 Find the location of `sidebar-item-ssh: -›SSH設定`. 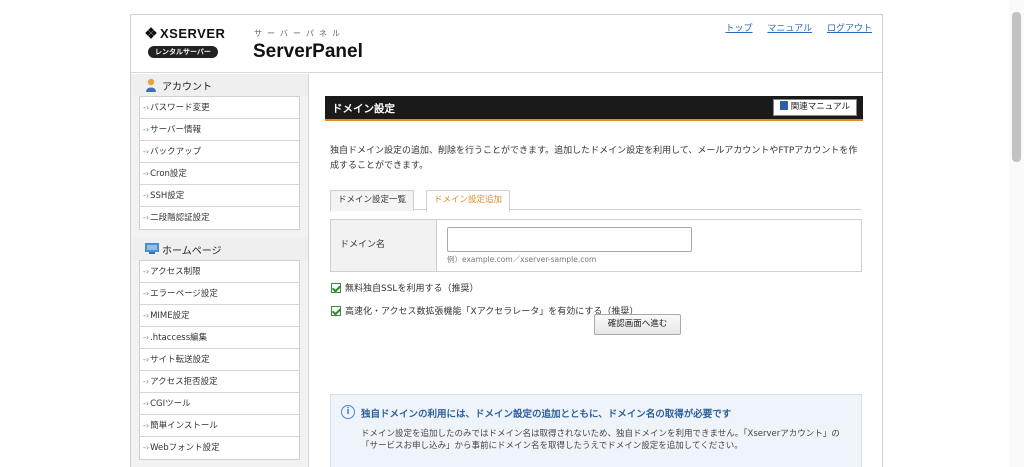

sidebar-item-ssh: -›SSH設定 is located at coordinates (219, 196).